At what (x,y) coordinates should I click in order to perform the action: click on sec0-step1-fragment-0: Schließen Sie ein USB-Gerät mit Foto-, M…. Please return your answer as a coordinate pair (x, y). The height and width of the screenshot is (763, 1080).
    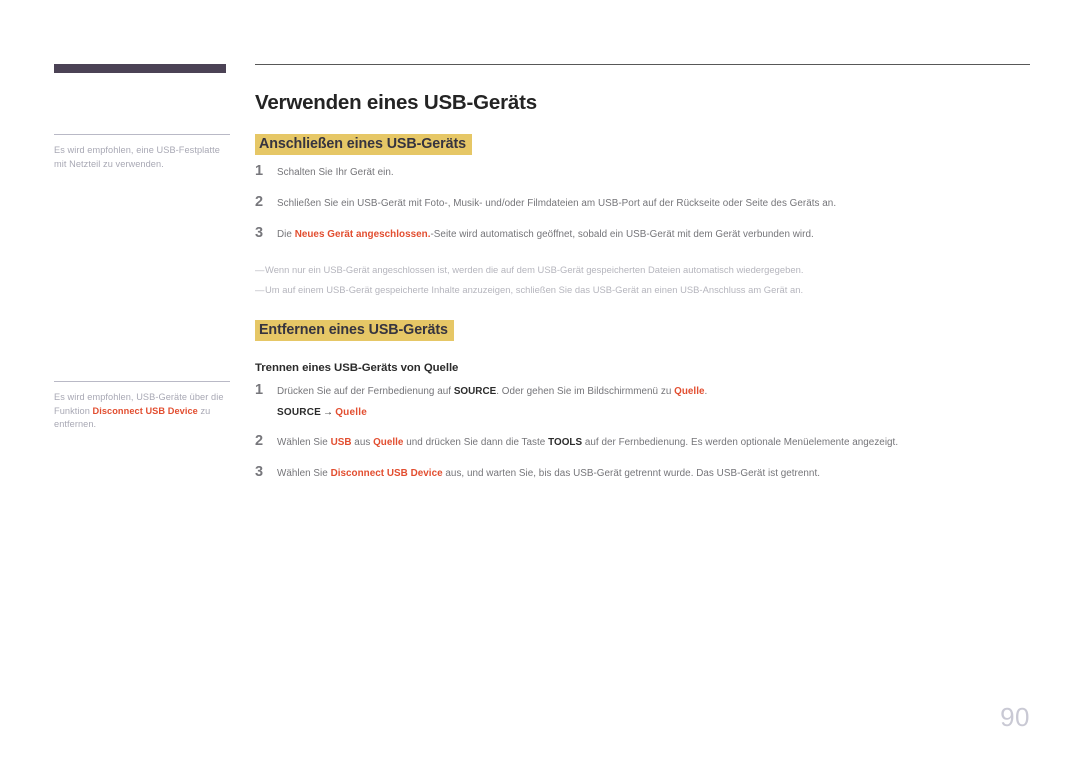
    Looking at the image, I should click on (557, 203).